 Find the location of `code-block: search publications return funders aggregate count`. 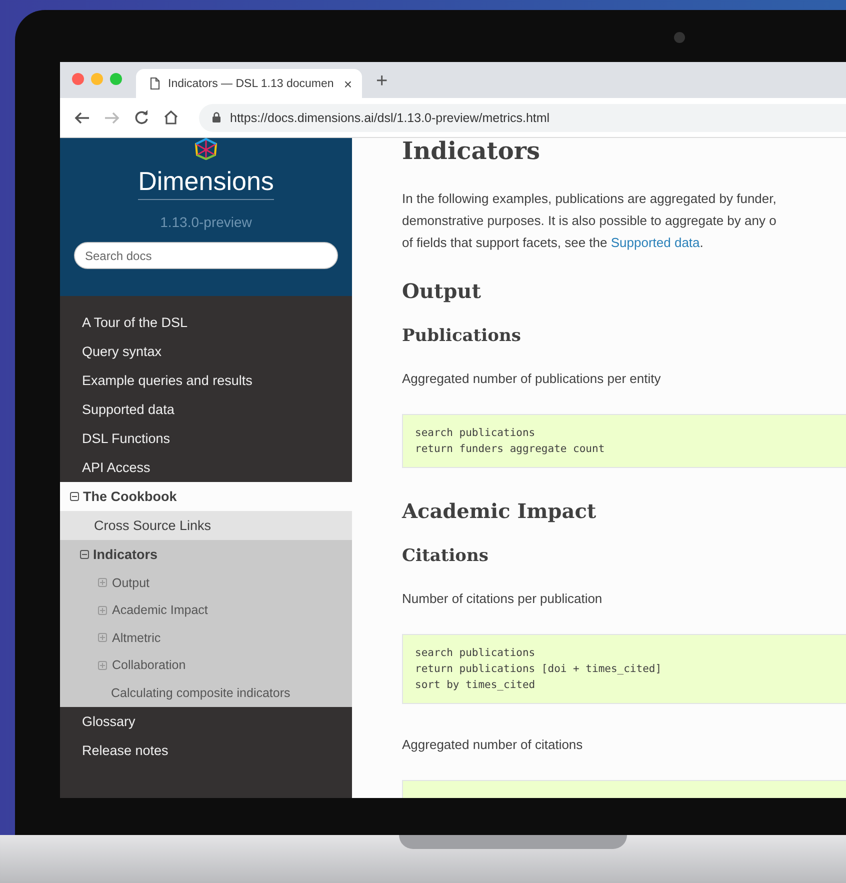

code-block: search publications return funders aggregate count is located at coordinates (624, 441).